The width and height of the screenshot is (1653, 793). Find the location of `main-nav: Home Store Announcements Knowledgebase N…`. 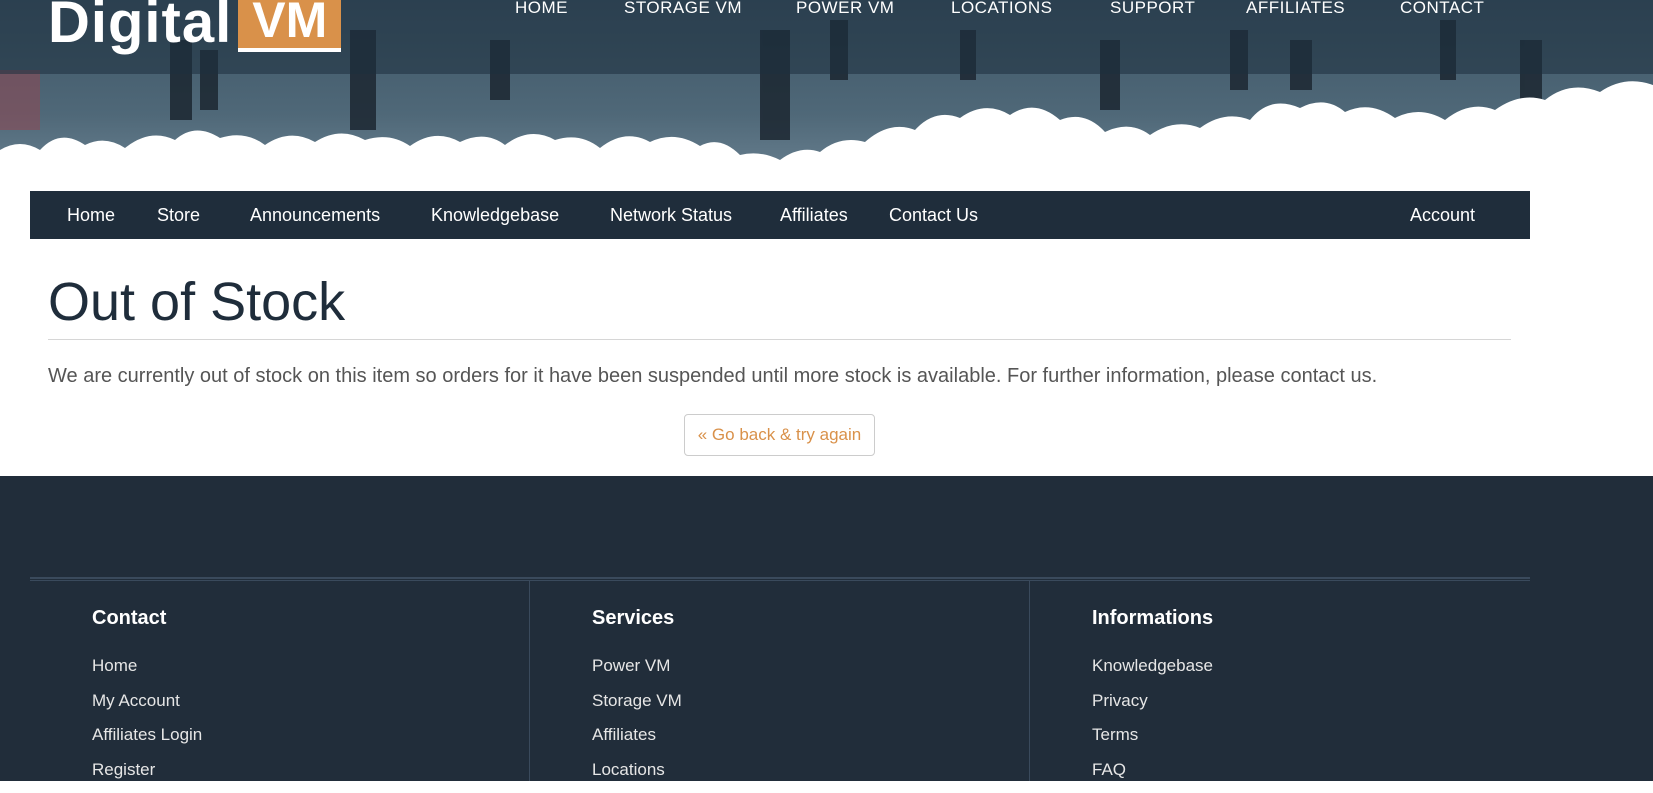

main-nav: Home Store Announcements Knowledgebase N… is located at coordinates (780, 215).